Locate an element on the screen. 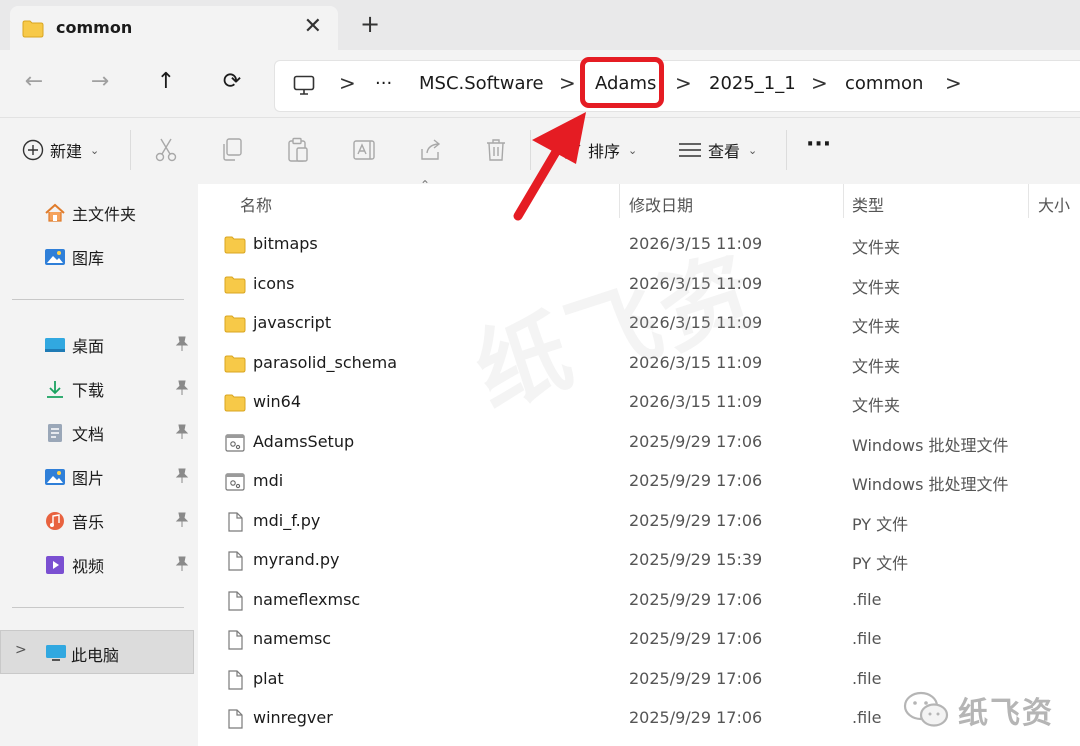  rename-icon is located at coordinates (365, 150).